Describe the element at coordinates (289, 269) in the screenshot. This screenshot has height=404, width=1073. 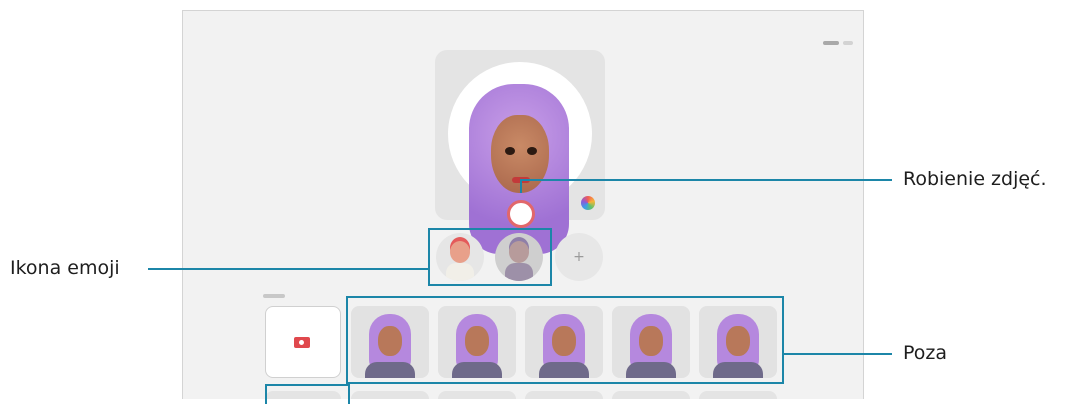
I see `emoji-callout-line` at that location.